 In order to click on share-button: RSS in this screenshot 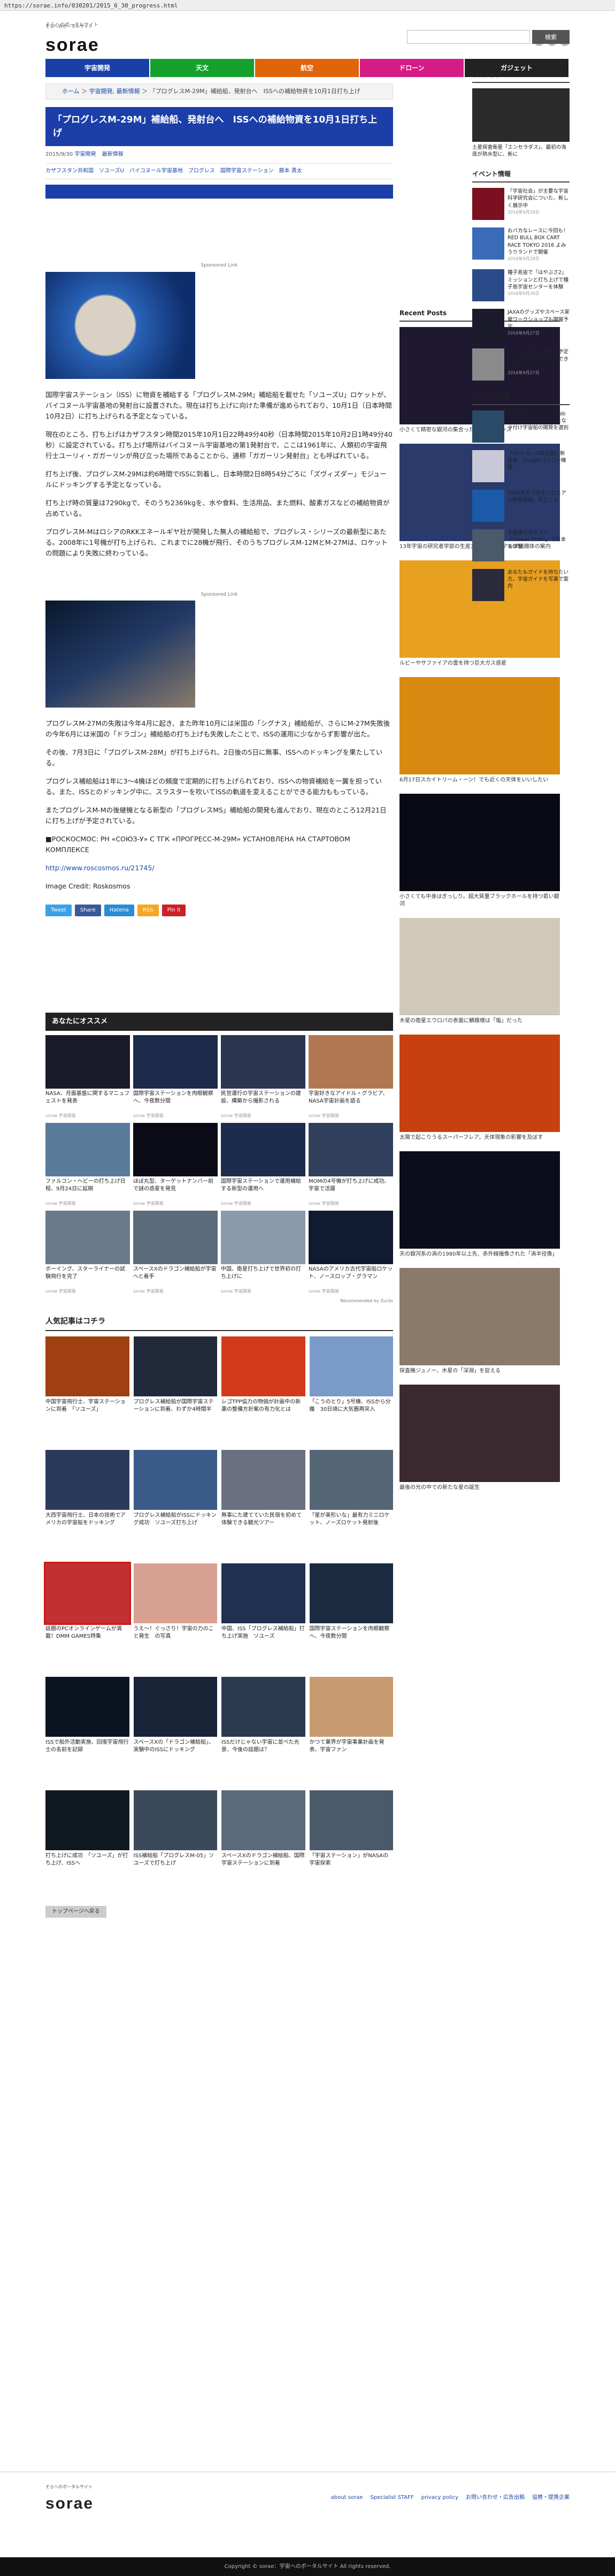, I will do `click(148, 911)`.